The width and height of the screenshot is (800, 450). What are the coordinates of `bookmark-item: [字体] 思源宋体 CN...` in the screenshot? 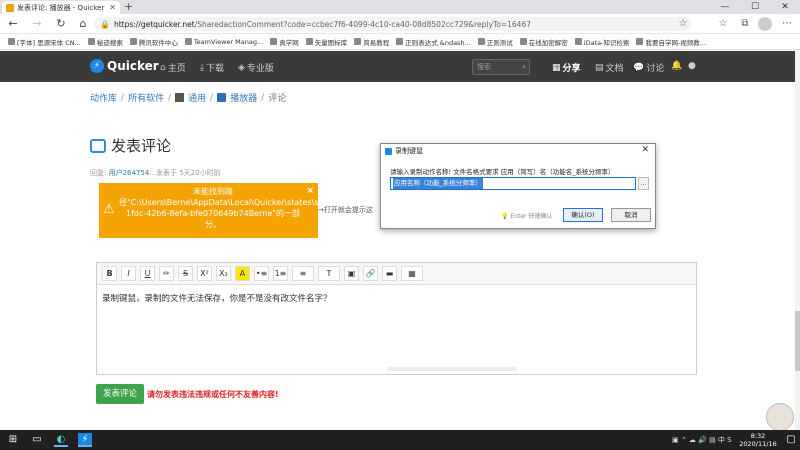 It's located at (44, 42).